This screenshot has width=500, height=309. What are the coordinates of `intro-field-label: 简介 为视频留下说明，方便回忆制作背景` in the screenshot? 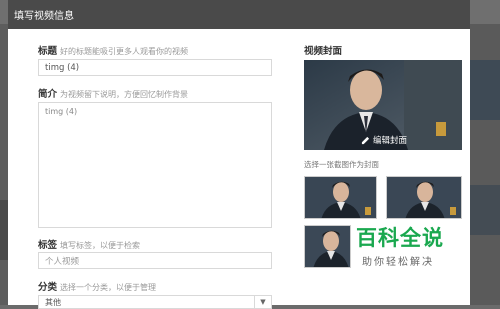 It's located at (113, 93).